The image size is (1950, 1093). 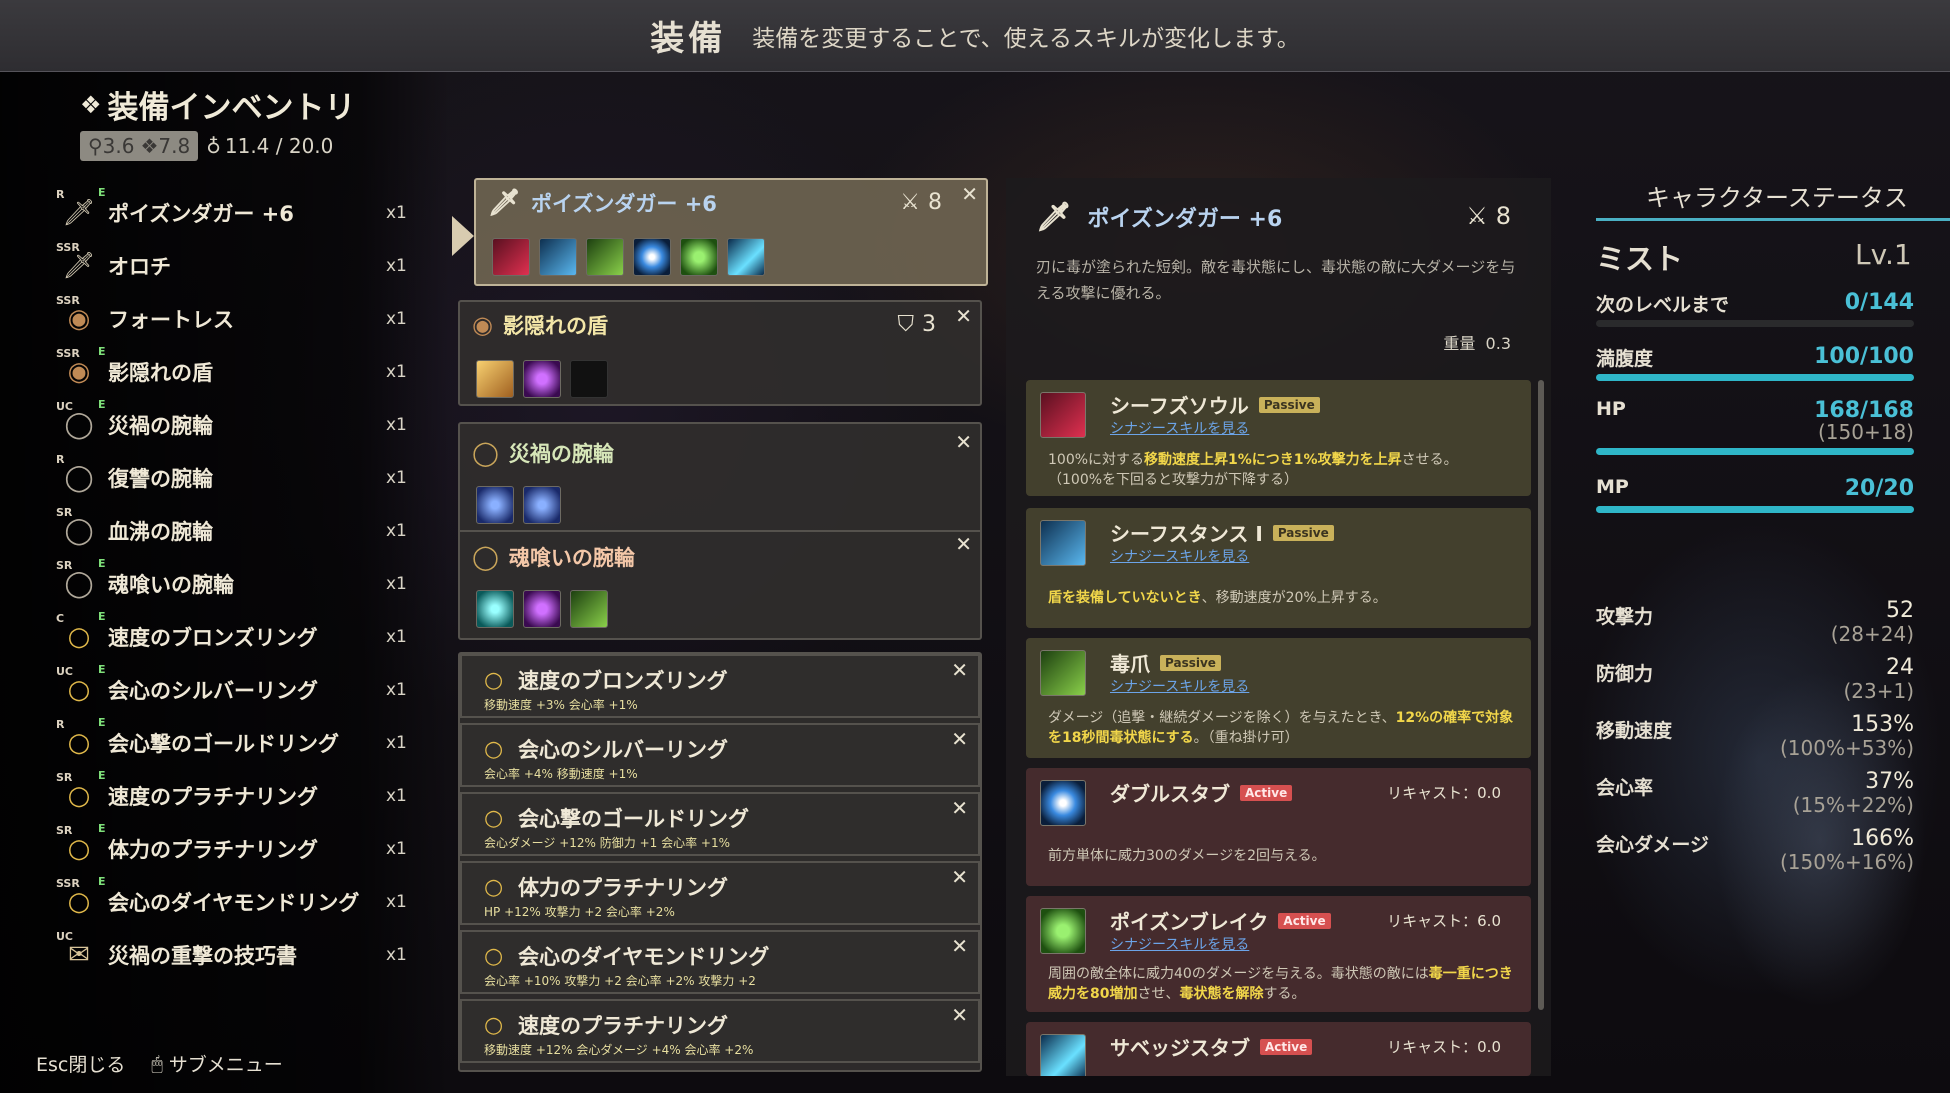 I want to click on equipped-badge: E, so click(x=102, y=563).